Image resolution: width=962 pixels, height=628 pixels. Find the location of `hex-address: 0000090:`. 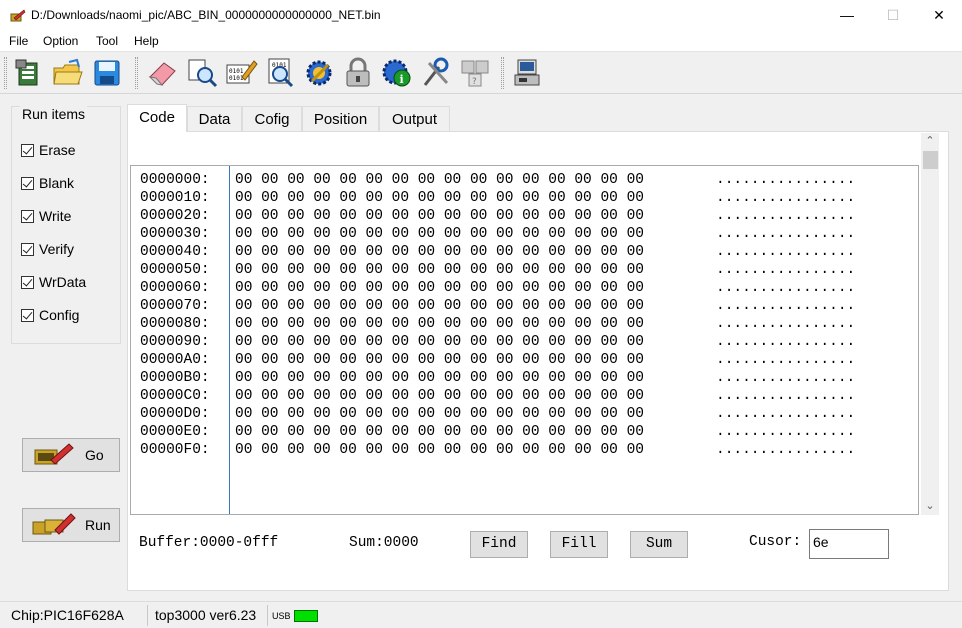

hex-address: 0000090: is located at coordinates (175, 342).